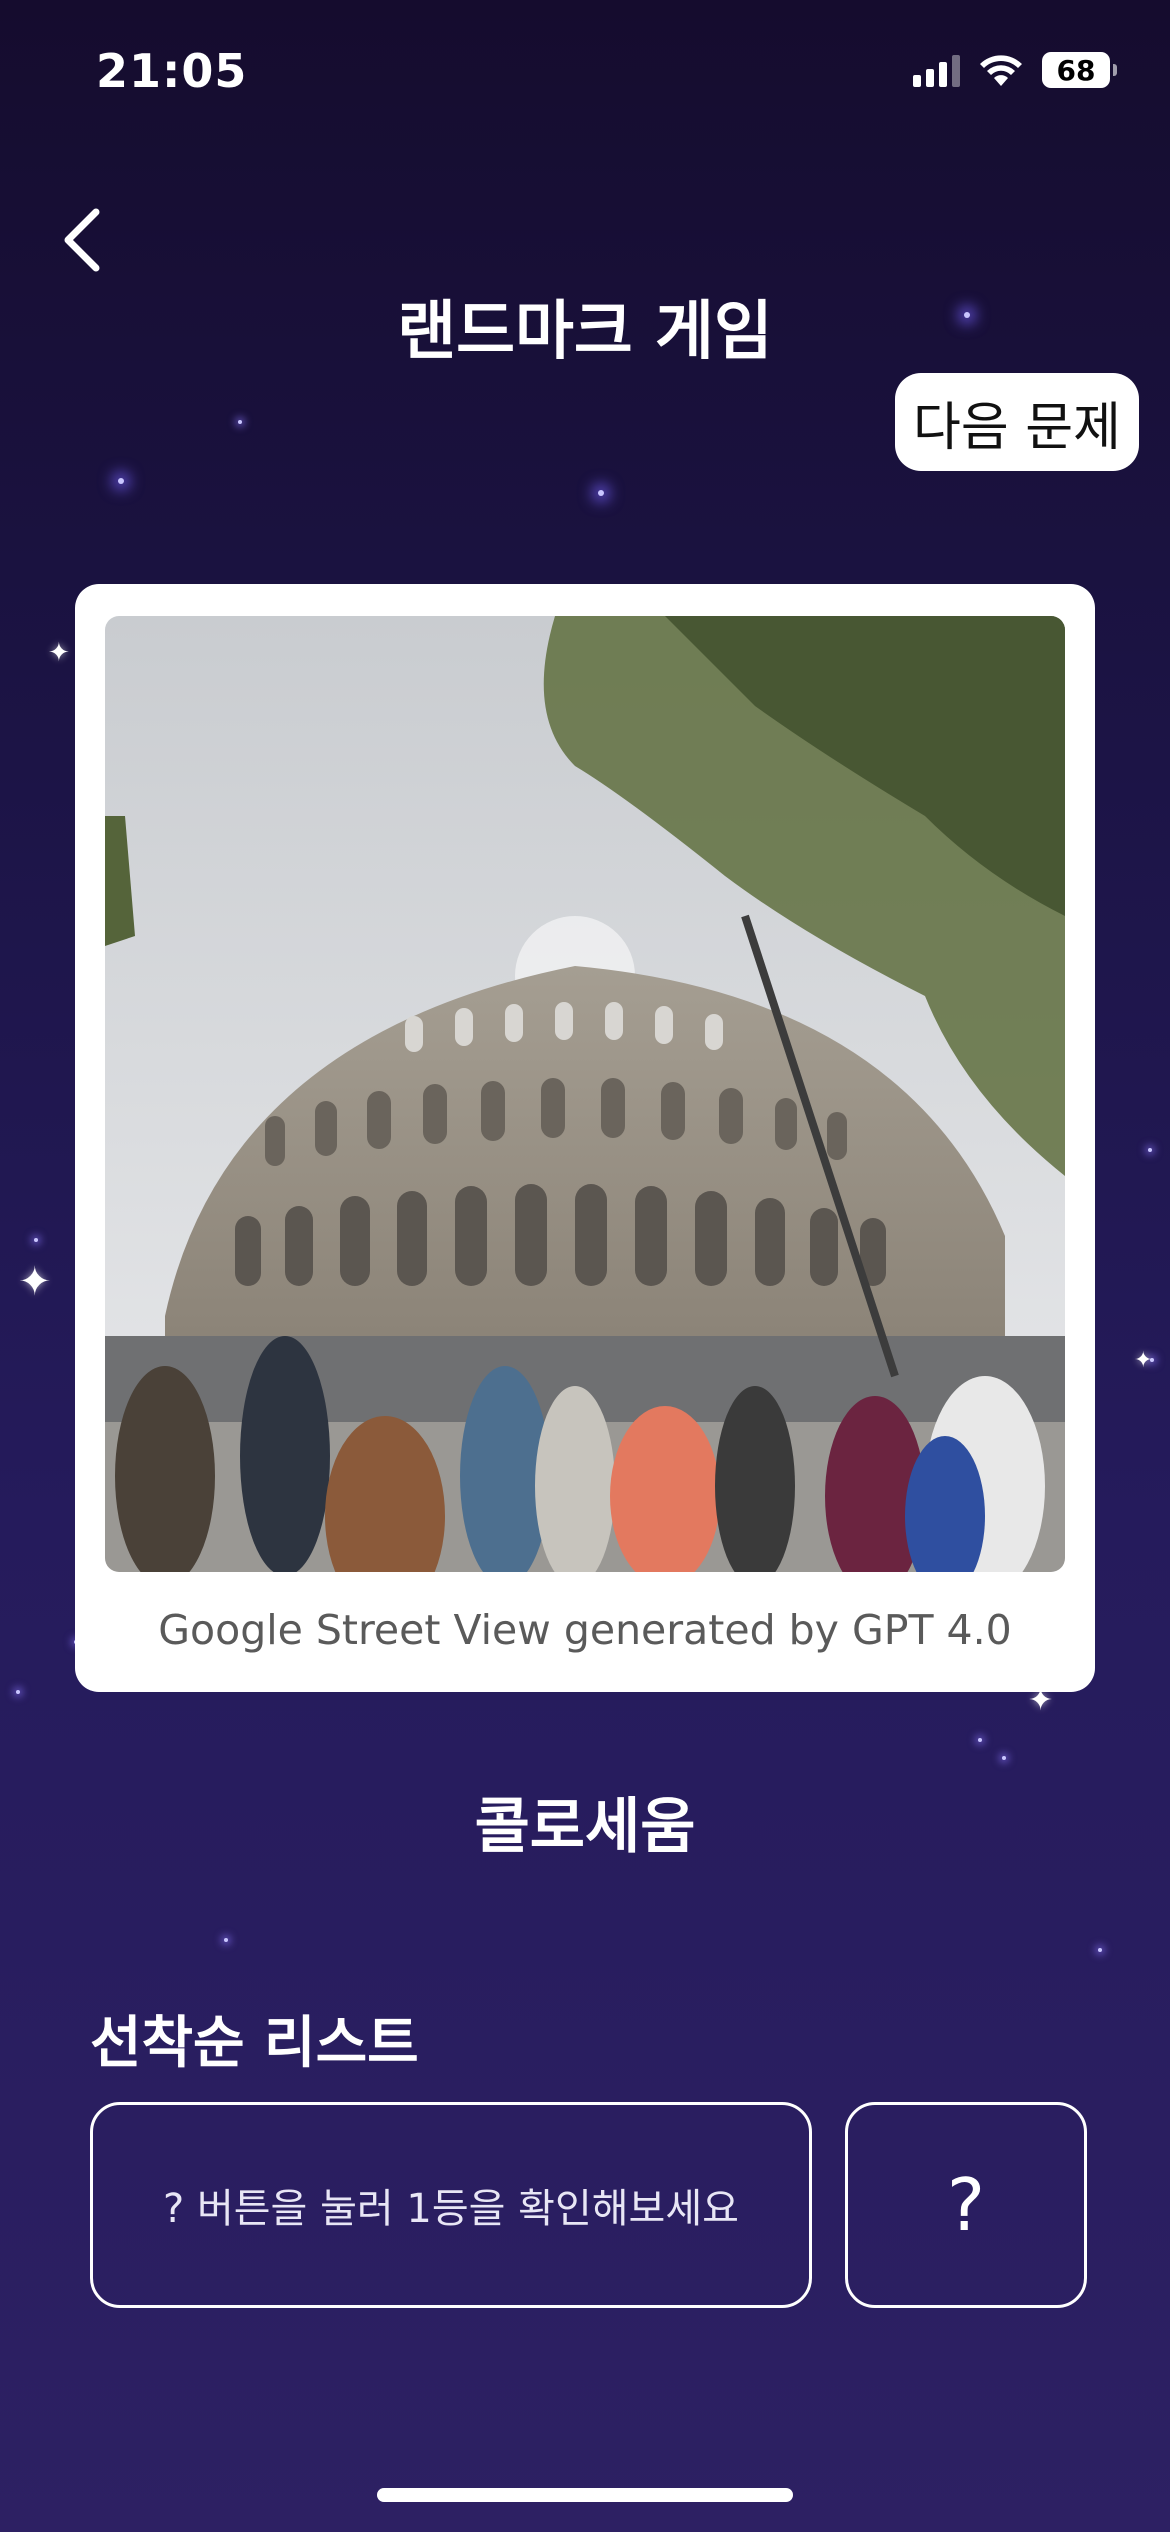 The width and height of the screenshot is (1170, 2532). Describe the element at coordinates (585, 1630) in the screenshot. I see `image-caption: Google Street View generated by GPT 4.0` at that location.